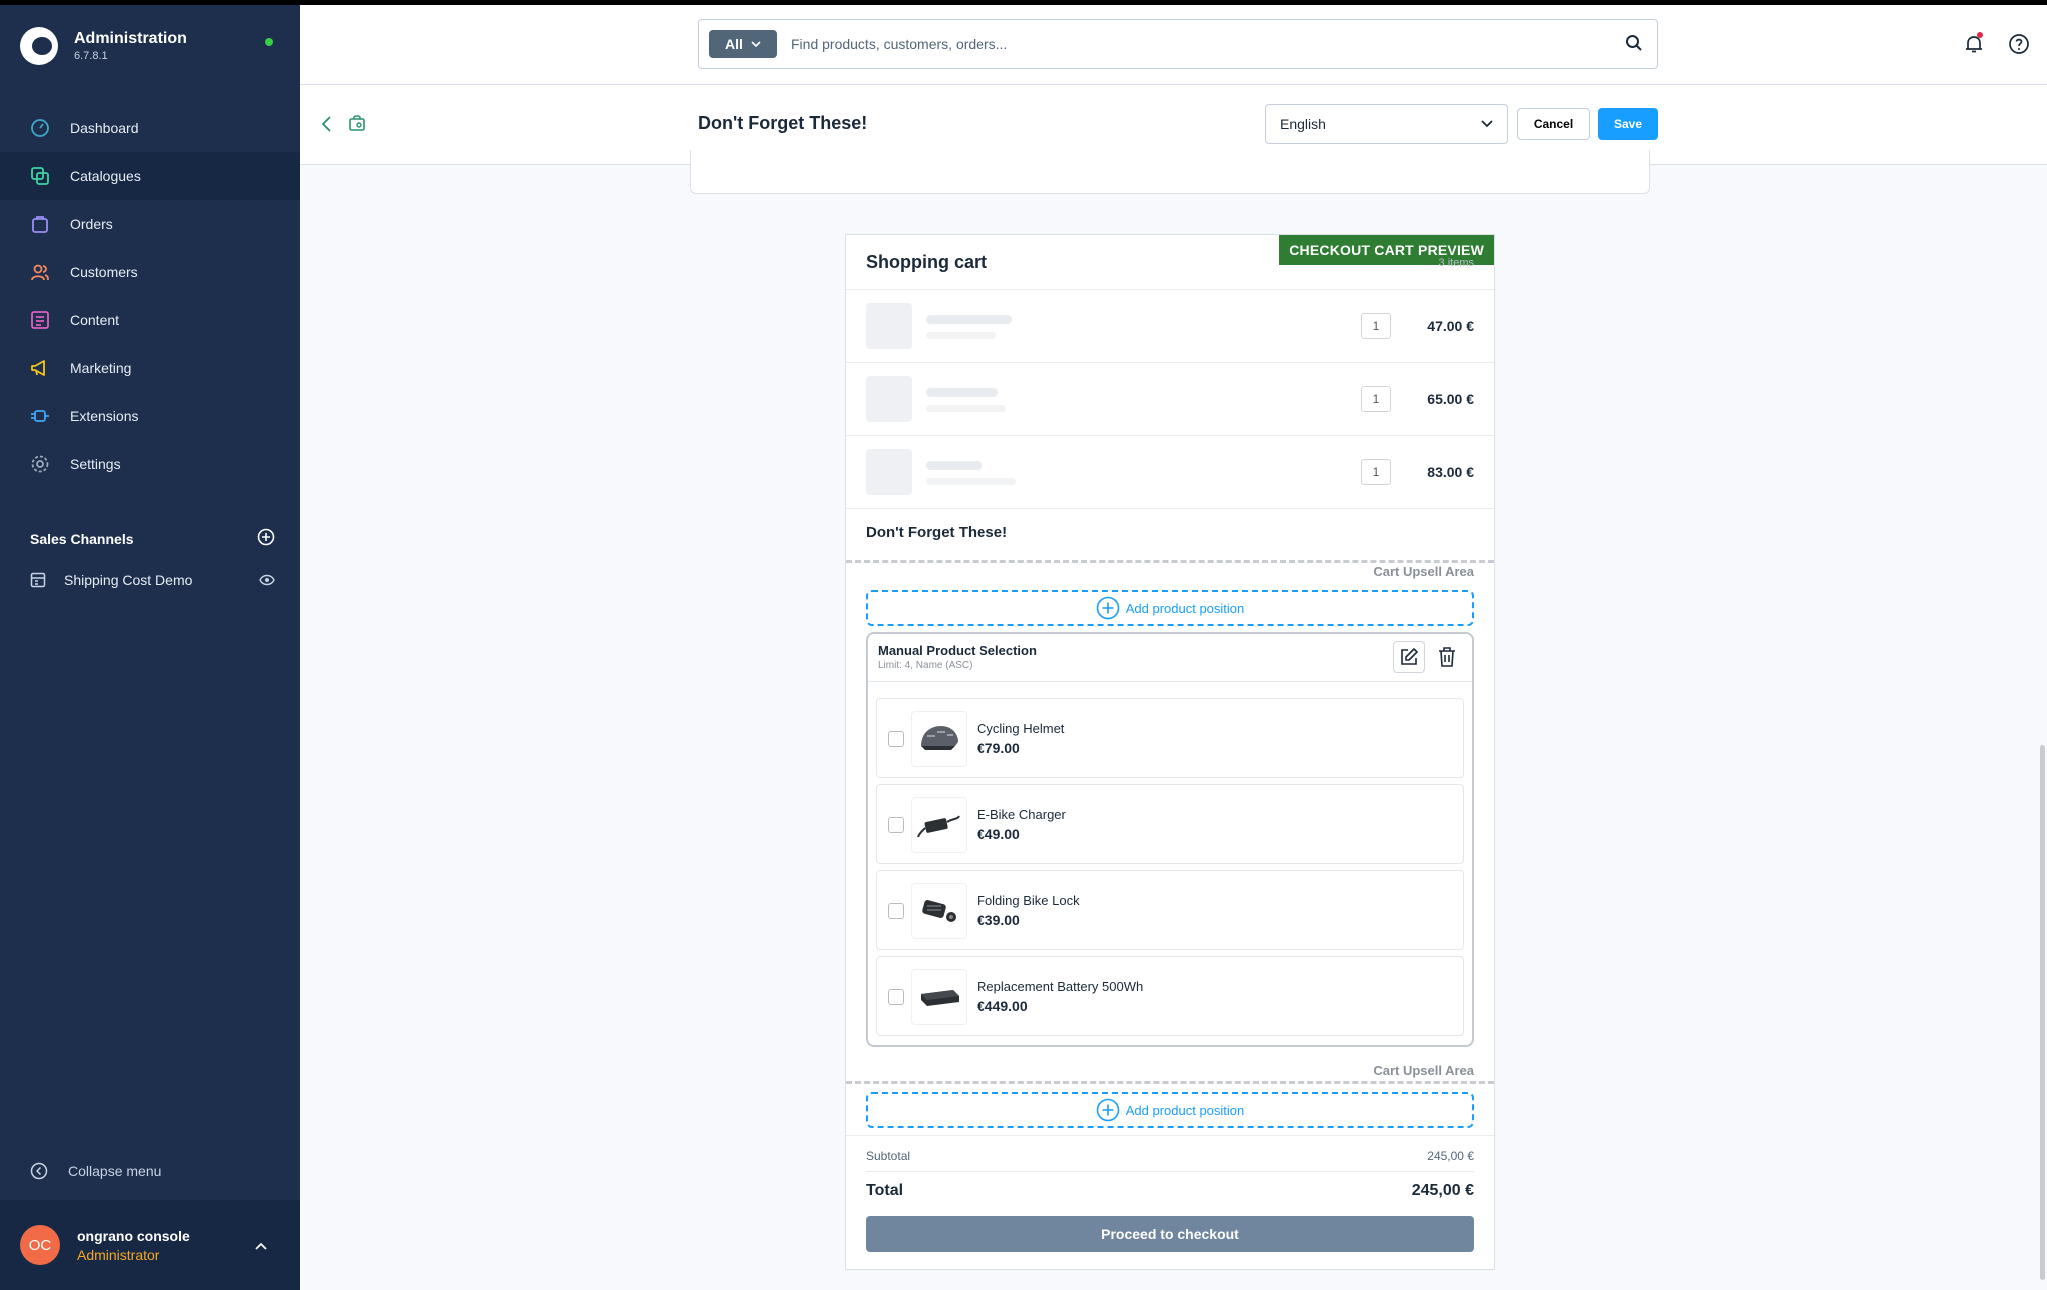 This screenshot has height=1290, width=2047. What do you see at coordinates (40, 464) in the screenshot?
I see `settings-icon` at bounding box center [40, 464].